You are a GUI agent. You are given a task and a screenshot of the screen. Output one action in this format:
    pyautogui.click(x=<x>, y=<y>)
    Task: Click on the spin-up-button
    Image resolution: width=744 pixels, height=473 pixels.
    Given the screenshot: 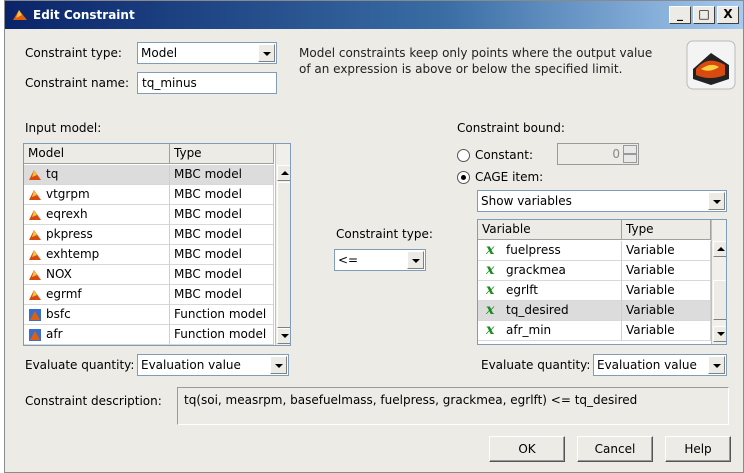 What is the action you would take?
    pyautogui.click(x=630, y=149)
    